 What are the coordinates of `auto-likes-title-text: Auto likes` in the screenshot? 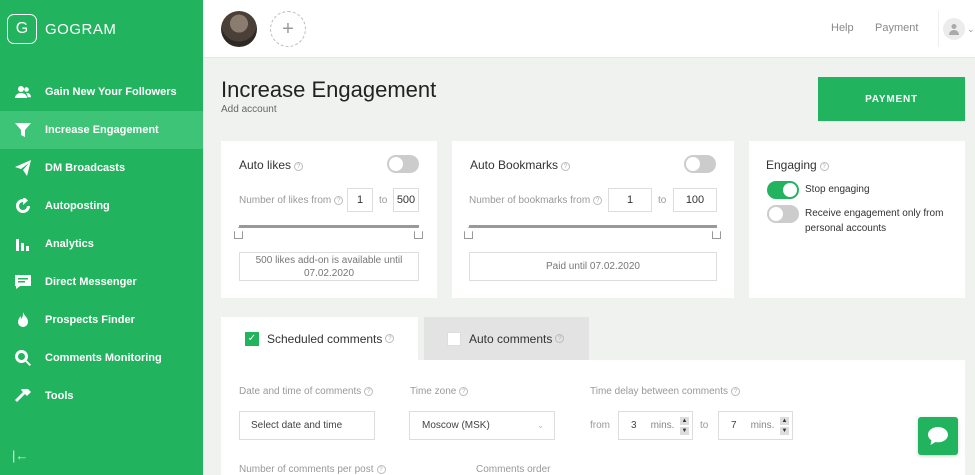 It's located at (265, 165).